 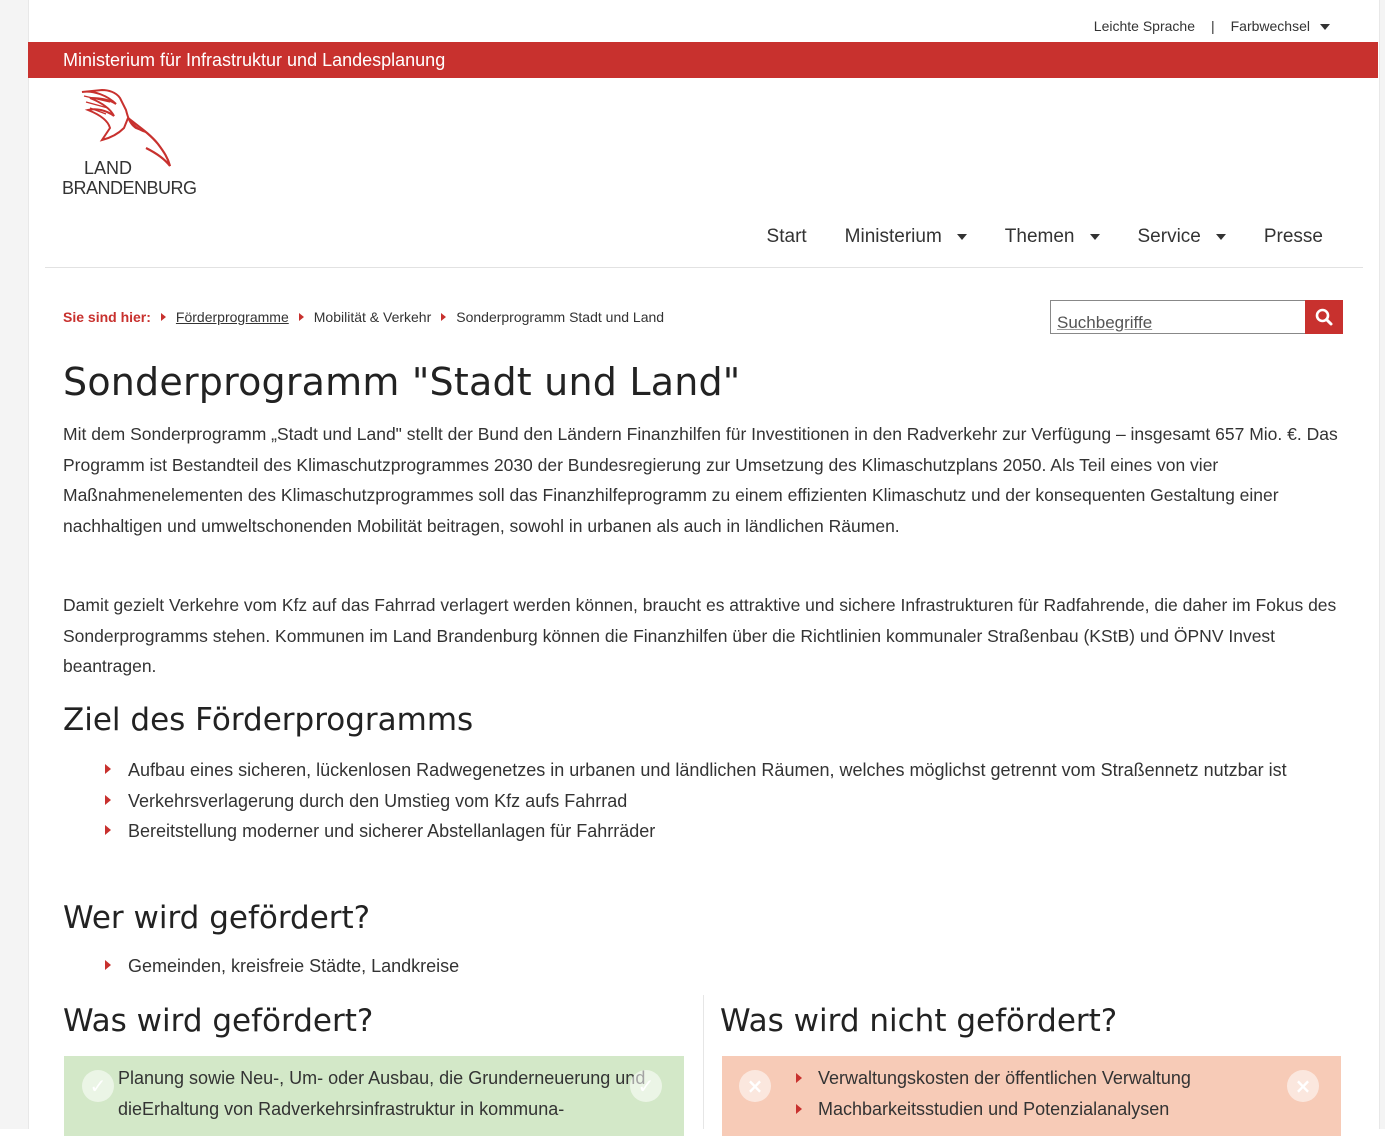 What do you see at coordinates (704, 267) in the screenshot?
I see `nav-divider` at bounding box center [704, 267].